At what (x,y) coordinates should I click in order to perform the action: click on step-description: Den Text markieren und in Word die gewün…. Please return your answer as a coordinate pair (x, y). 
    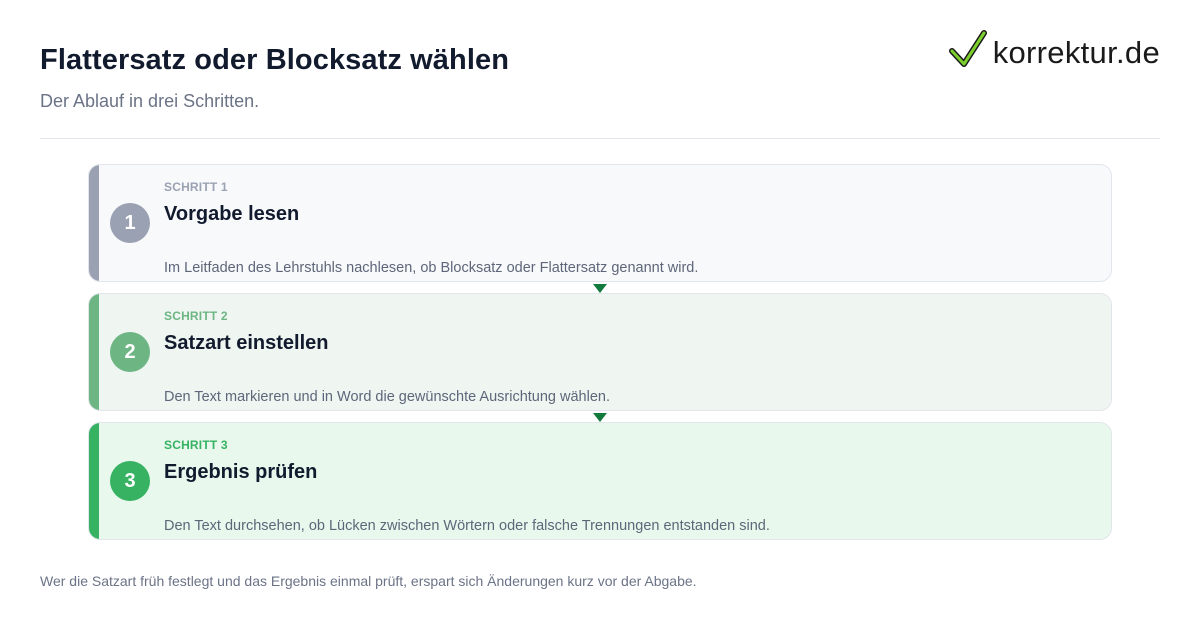
    Looking at the image, I should click on (387, 397).